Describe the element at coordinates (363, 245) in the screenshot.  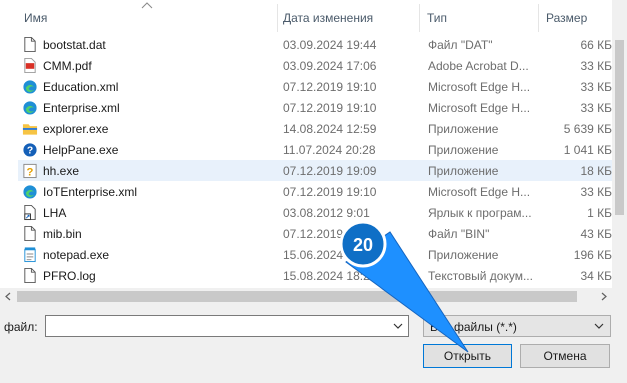
I see `annotation-step-number: 20` at that location.